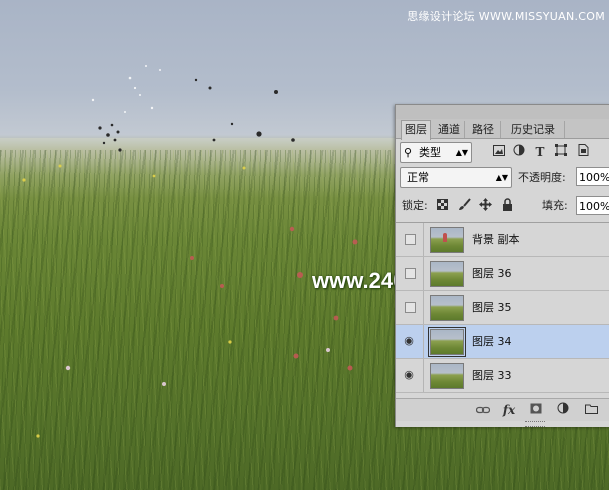 The height and width of the screenshot is (490, 609). I want to click on layer-name: 图层 34, so click(492, 341).